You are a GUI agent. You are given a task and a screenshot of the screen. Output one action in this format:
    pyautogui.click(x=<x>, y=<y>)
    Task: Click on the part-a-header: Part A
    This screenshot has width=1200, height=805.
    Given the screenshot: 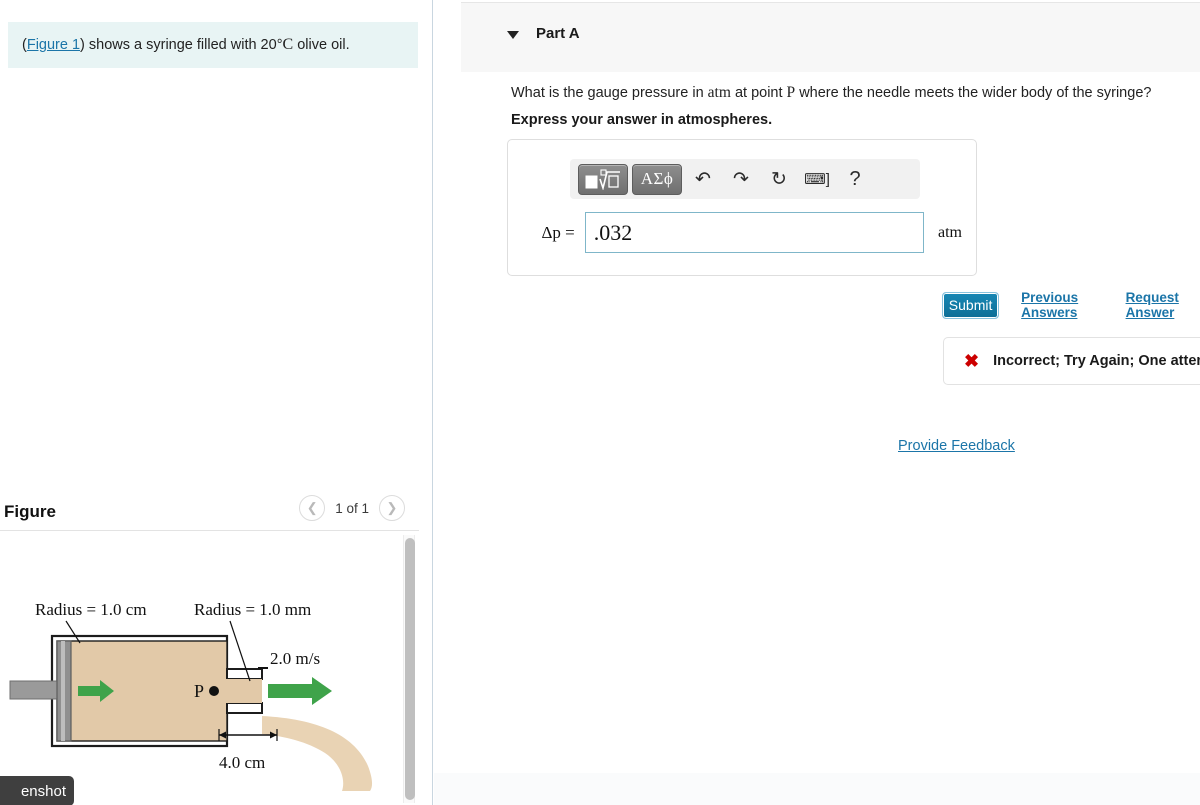 What is the action you would take?
    pyautogui.click(x=830, y=37)
    